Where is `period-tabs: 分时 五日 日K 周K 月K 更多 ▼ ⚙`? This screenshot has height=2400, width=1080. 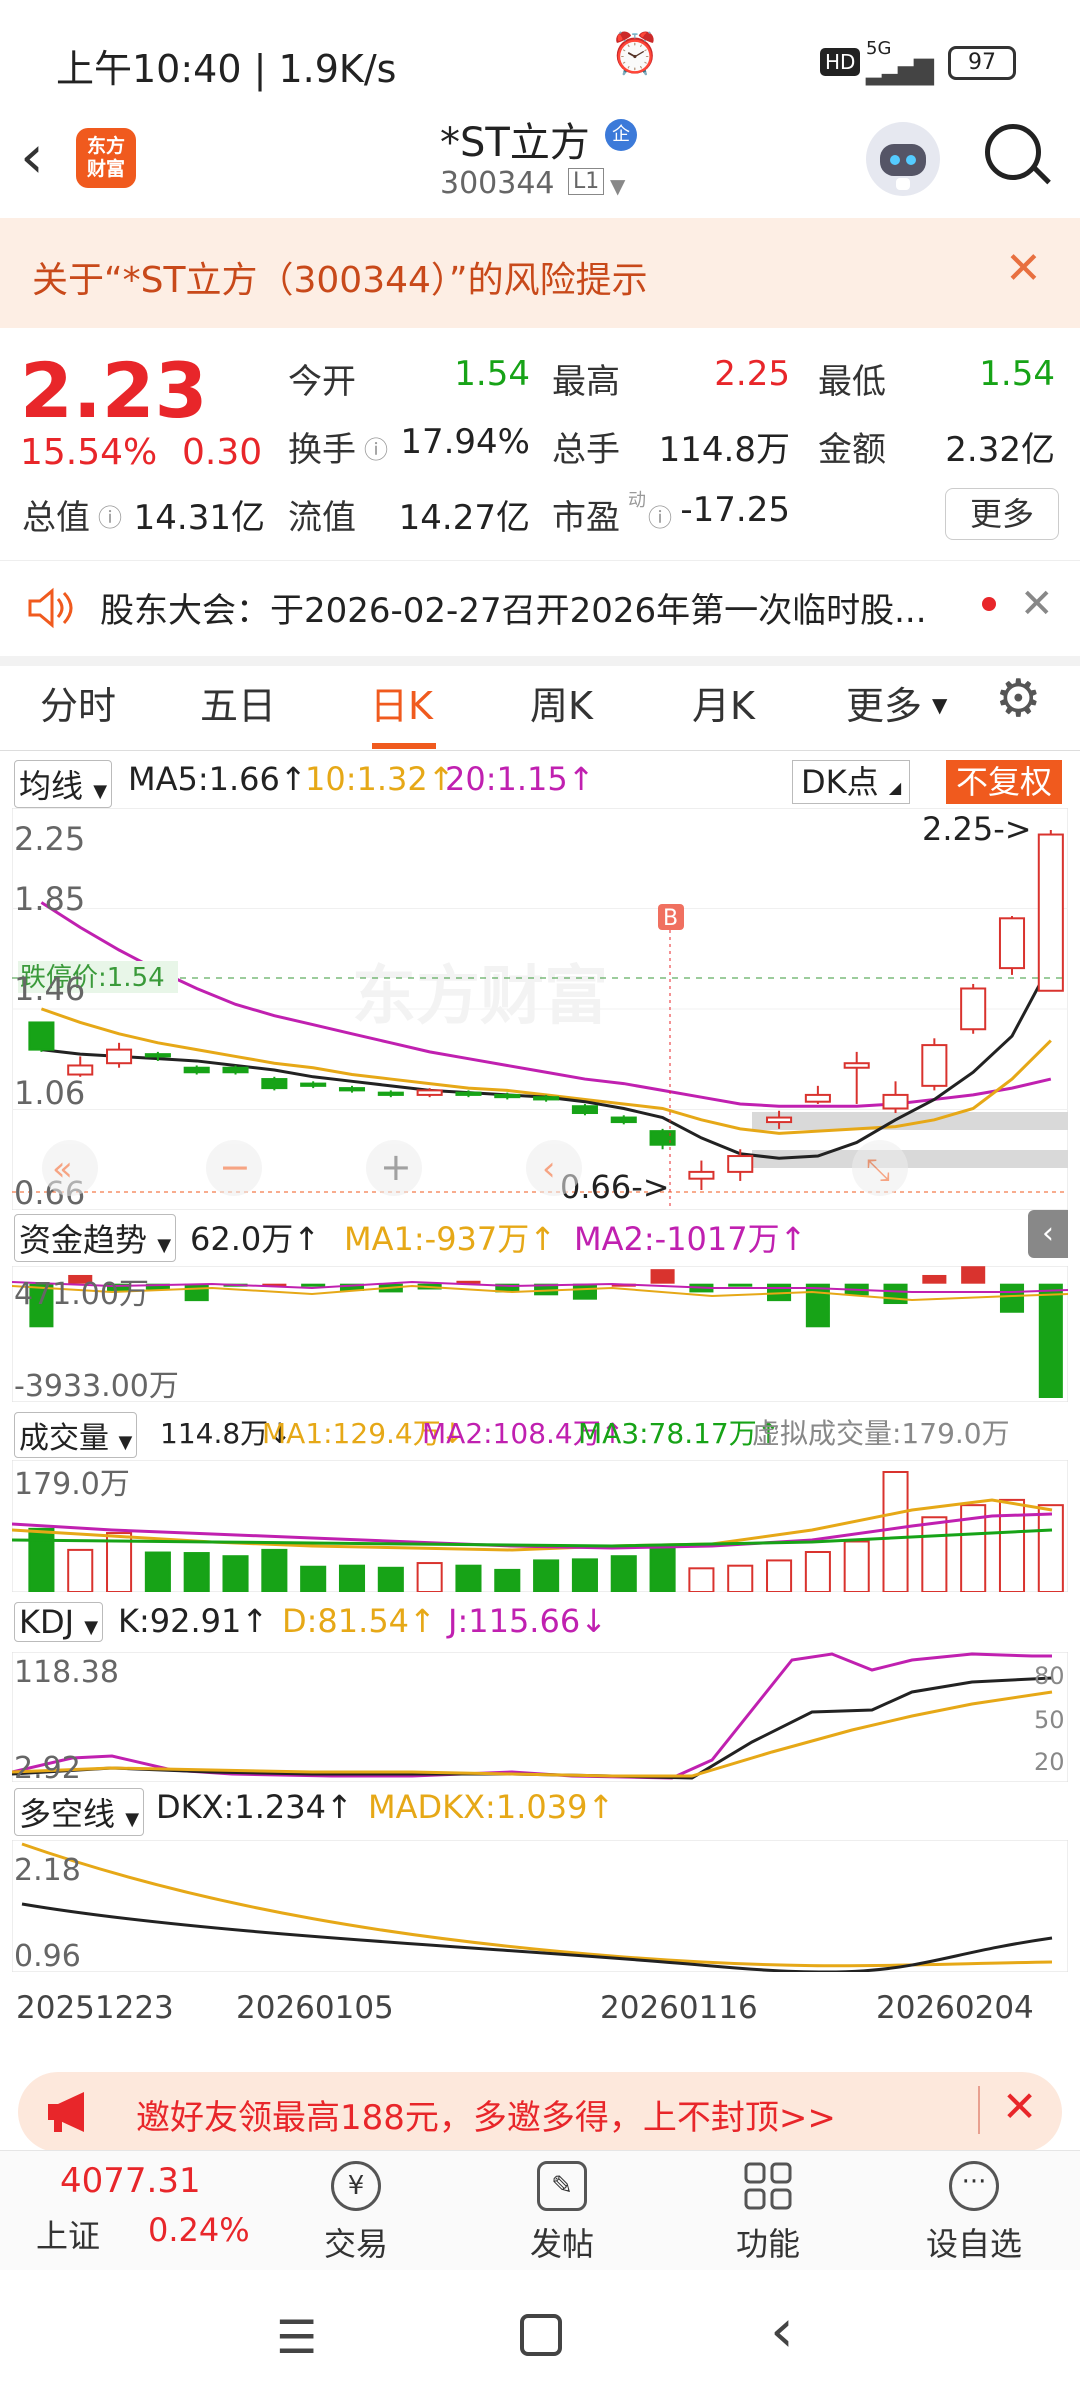 period-tabs: 分时 五日 日K 周K 月K 更多 ▼ ⚙ is located at coordinates (540, 708).